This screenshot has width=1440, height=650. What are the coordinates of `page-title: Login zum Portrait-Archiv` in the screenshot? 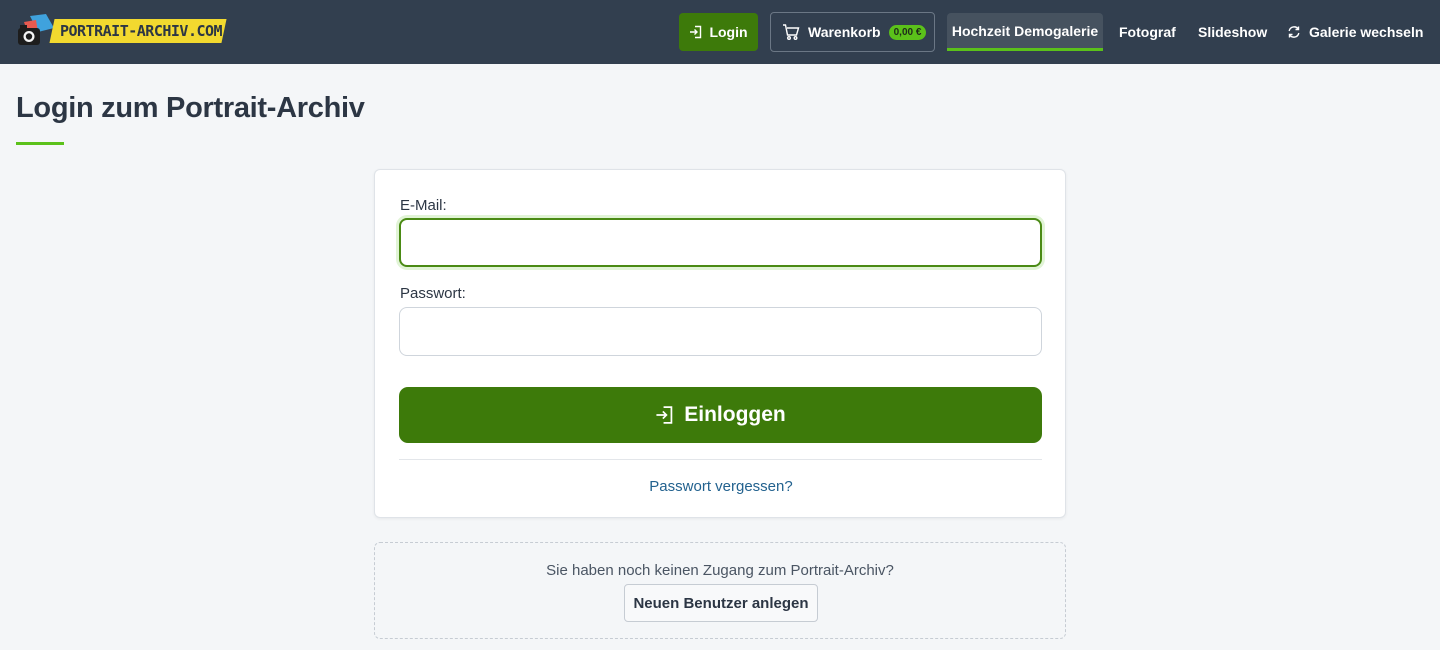 It's located at (190, 108).